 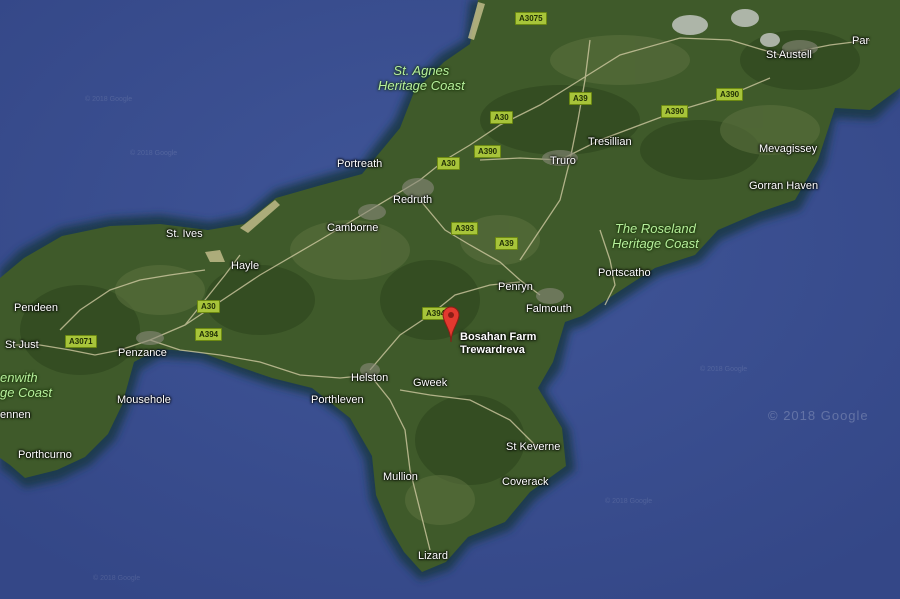 I want to click on place-label-hayle: Hayle, so click(x=245, y=266).